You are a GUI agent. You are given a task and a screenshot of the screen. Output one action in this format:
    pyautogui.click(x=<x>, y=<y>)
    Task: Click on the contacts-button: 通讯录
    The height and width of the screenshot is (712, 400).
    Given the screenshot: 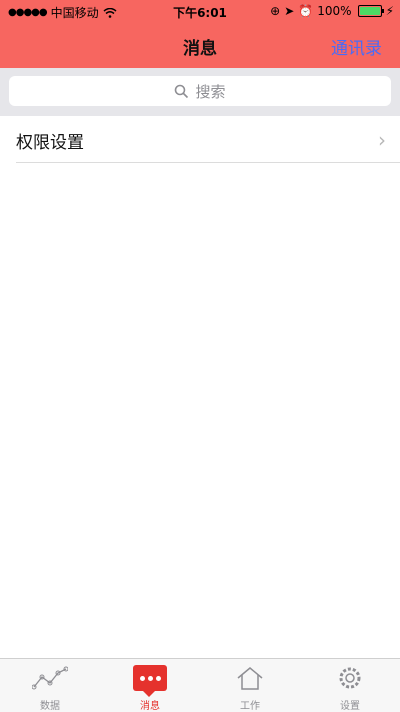 What is the action you would take?
    pyautogui.click(x=356, y=46)
    